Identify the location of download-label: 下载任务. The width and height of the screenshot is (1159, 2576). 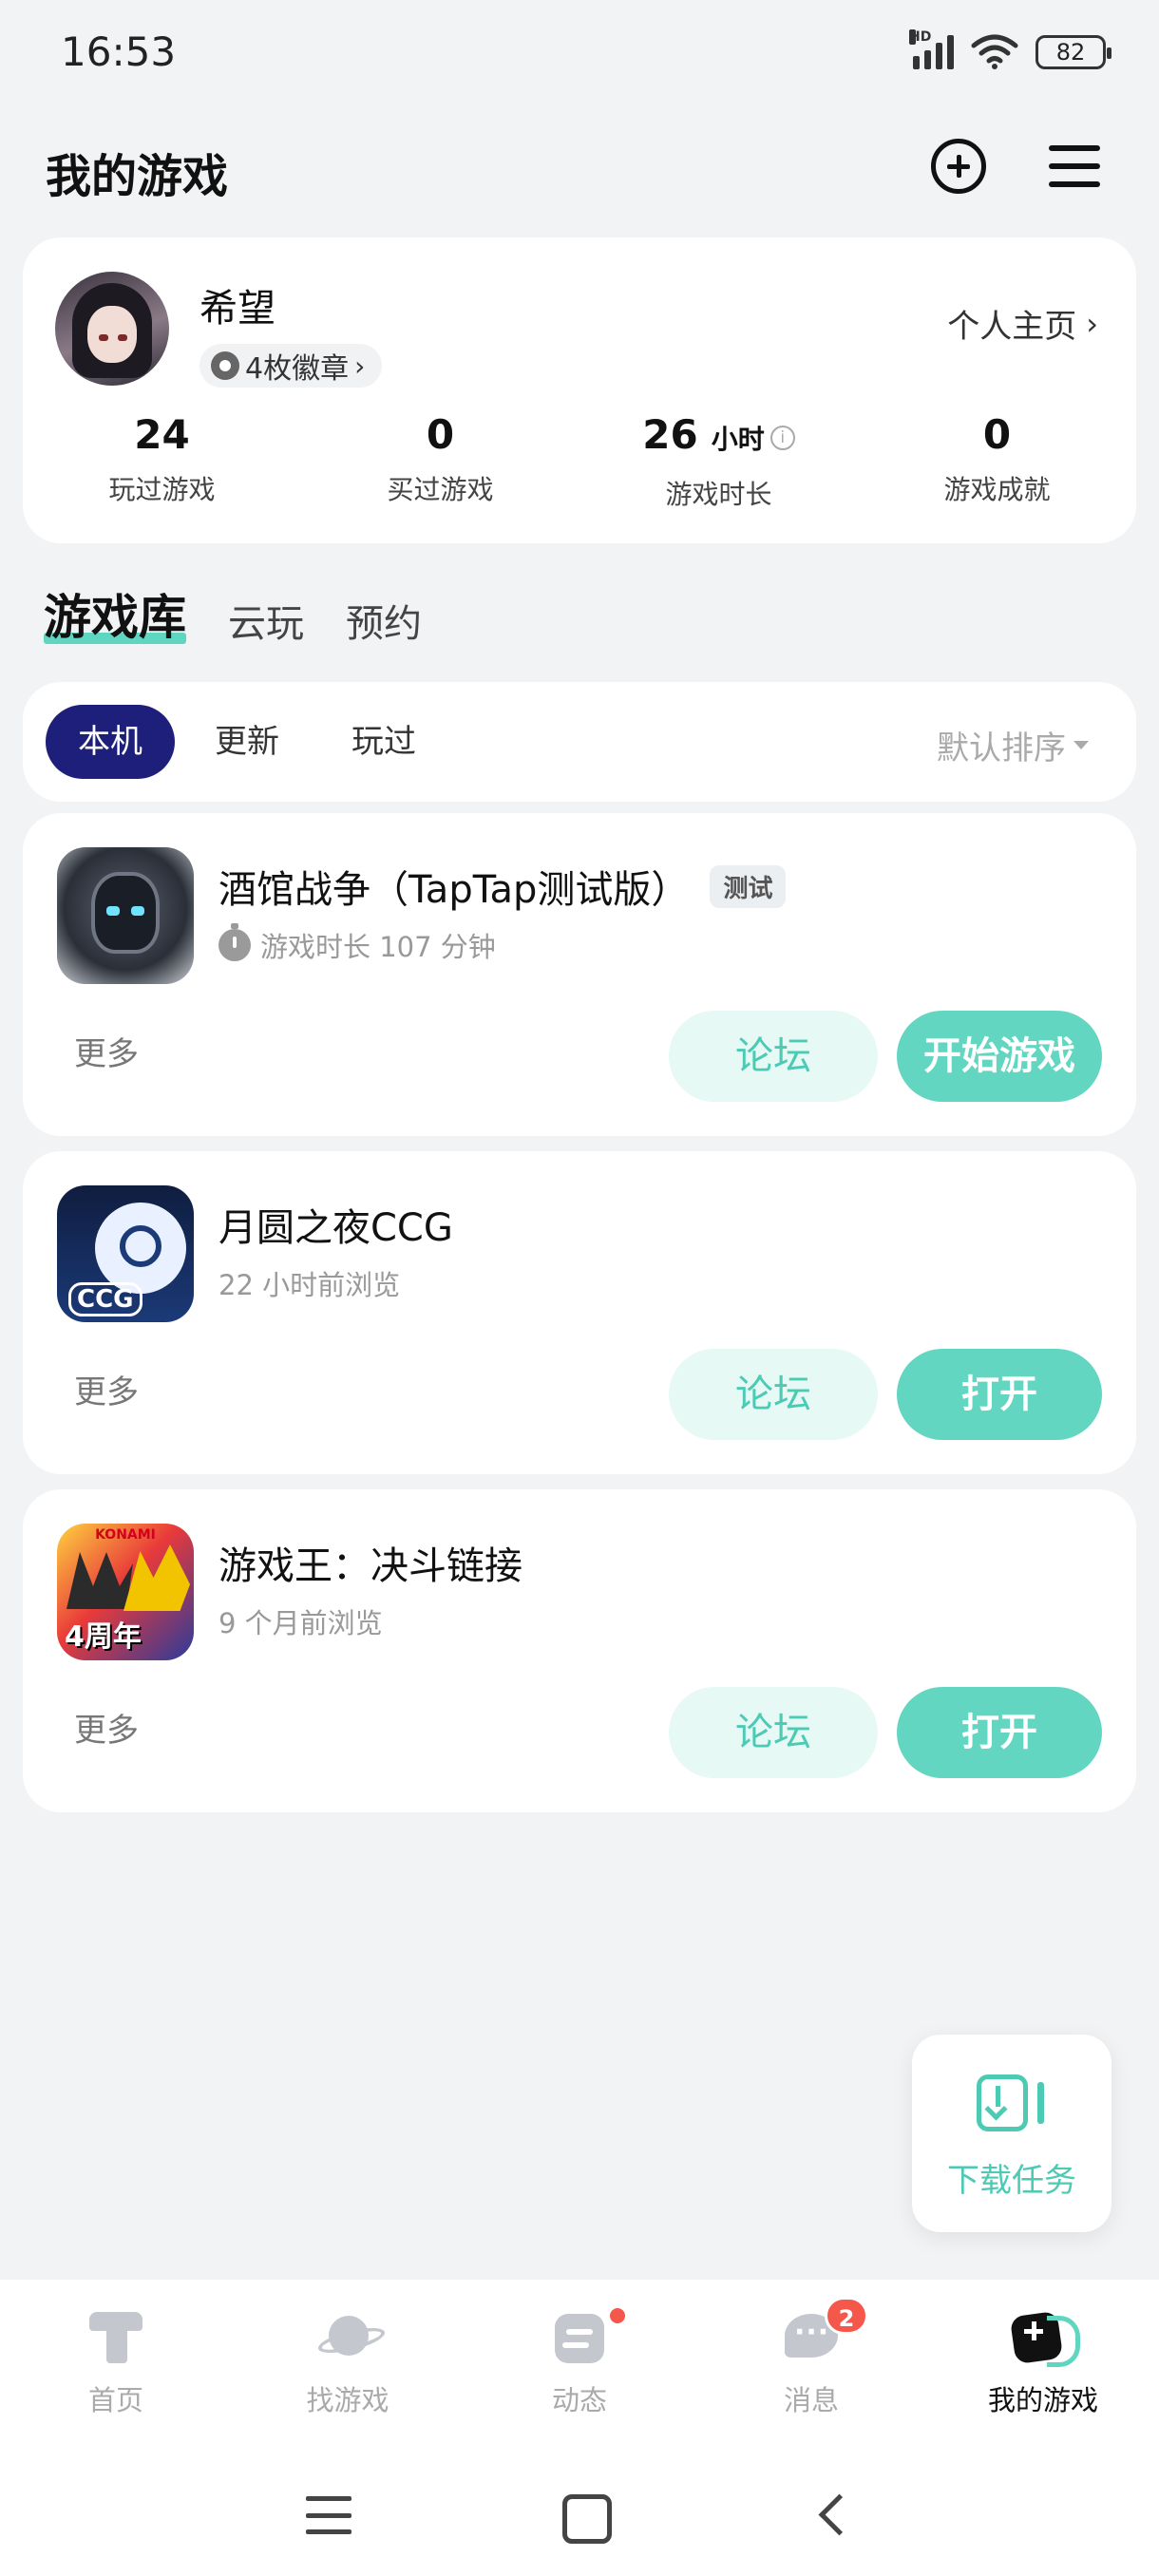
(1011, 2181).